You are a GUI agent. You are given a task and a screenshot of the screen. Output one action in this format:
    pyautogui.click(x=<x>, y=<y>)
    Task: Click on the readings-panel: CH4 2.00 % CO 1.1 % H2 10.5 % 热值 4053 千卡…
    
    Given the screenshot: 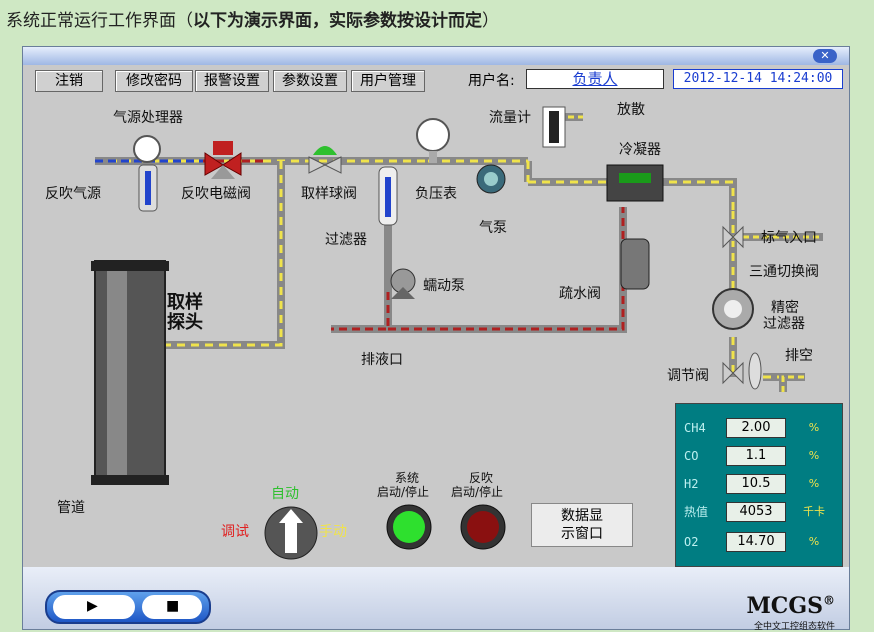 What is the action you would take?
    pyautogui.click(x=759, y=485)
    